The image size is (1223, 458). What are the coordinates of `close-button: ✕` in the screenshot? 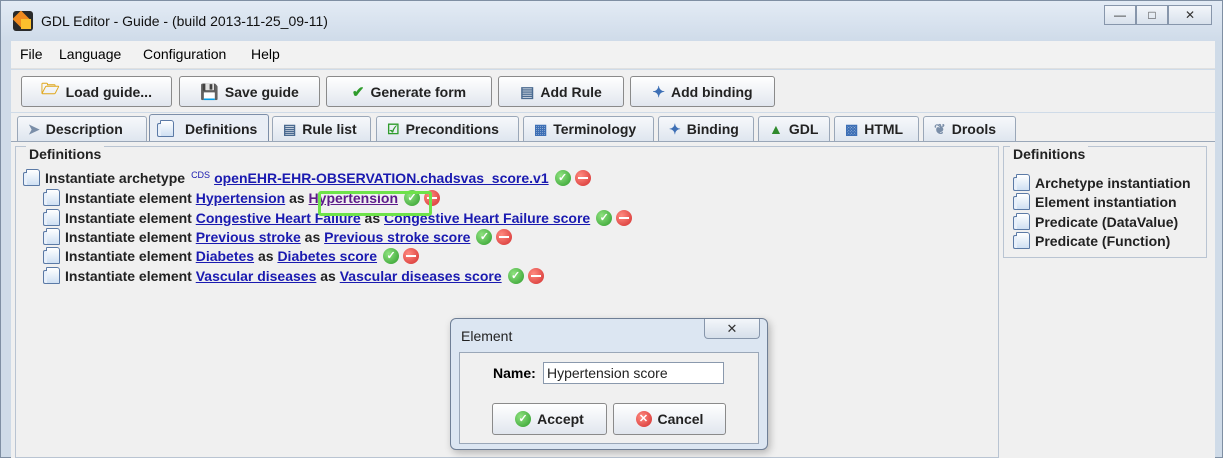 It's located at (1190, 15).